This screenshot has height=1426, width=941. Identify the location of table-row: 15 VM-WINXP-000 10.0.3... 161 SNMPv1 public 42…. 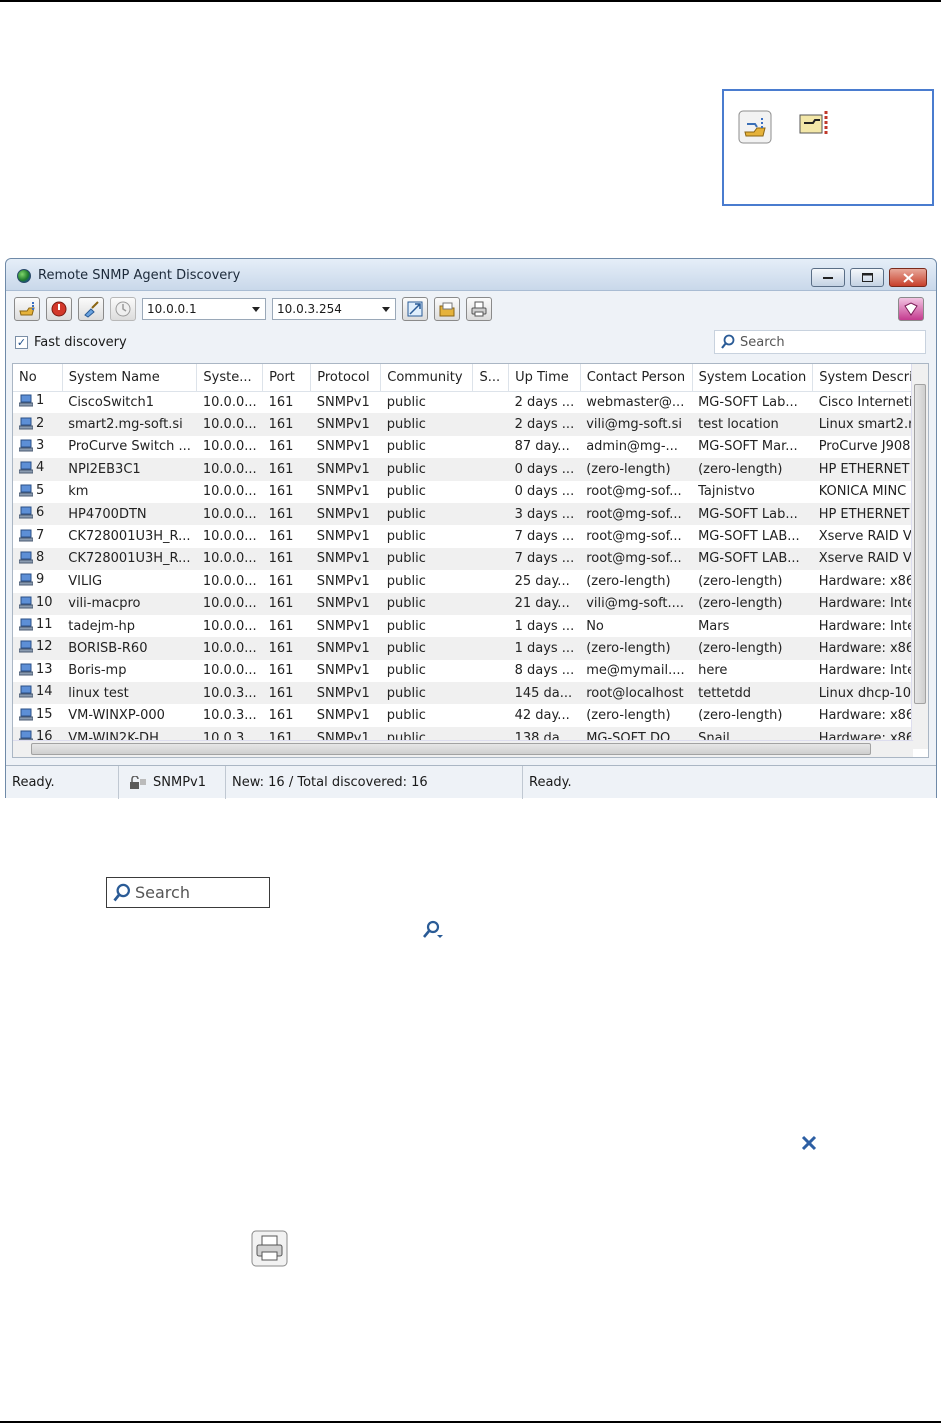
(470, 715).